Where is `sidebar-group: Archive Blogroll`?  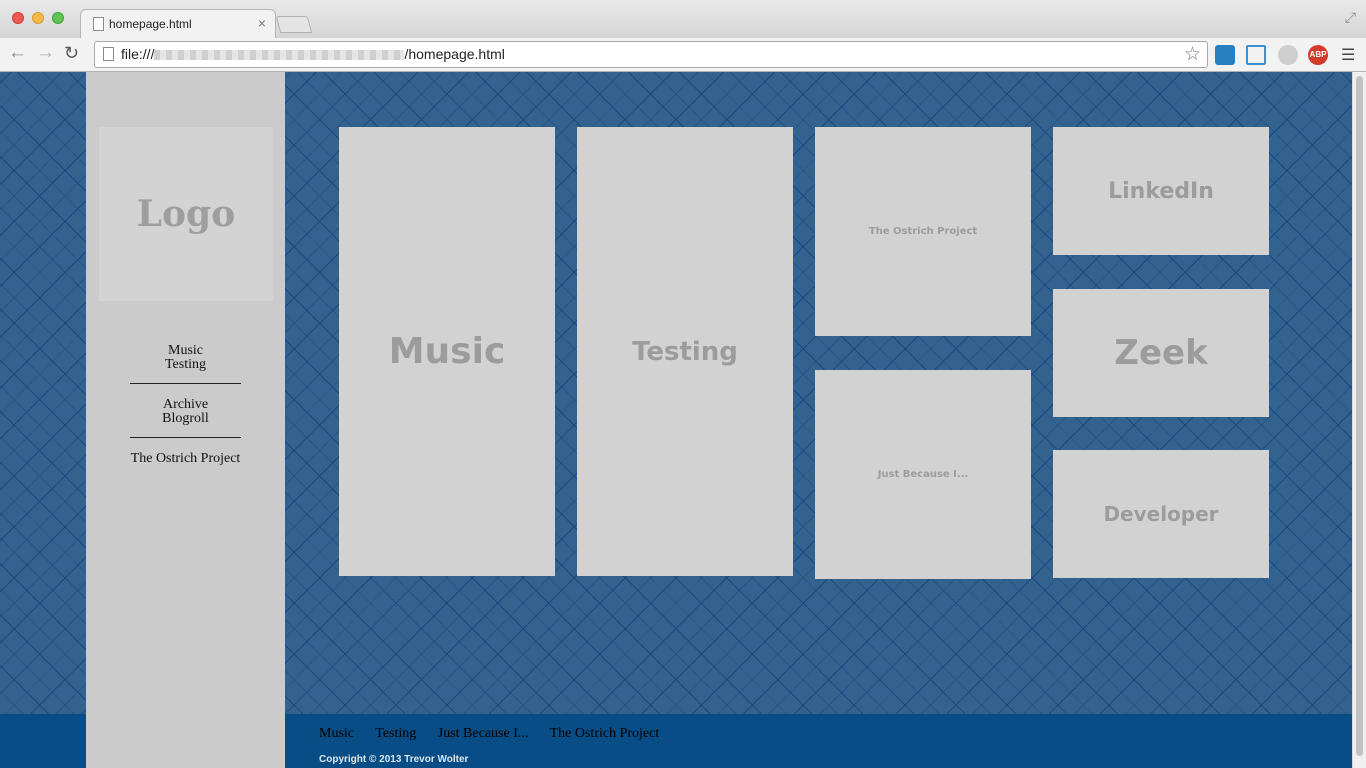
sidebar-group: Archive Blogroll is located at coordinates (185, 412).